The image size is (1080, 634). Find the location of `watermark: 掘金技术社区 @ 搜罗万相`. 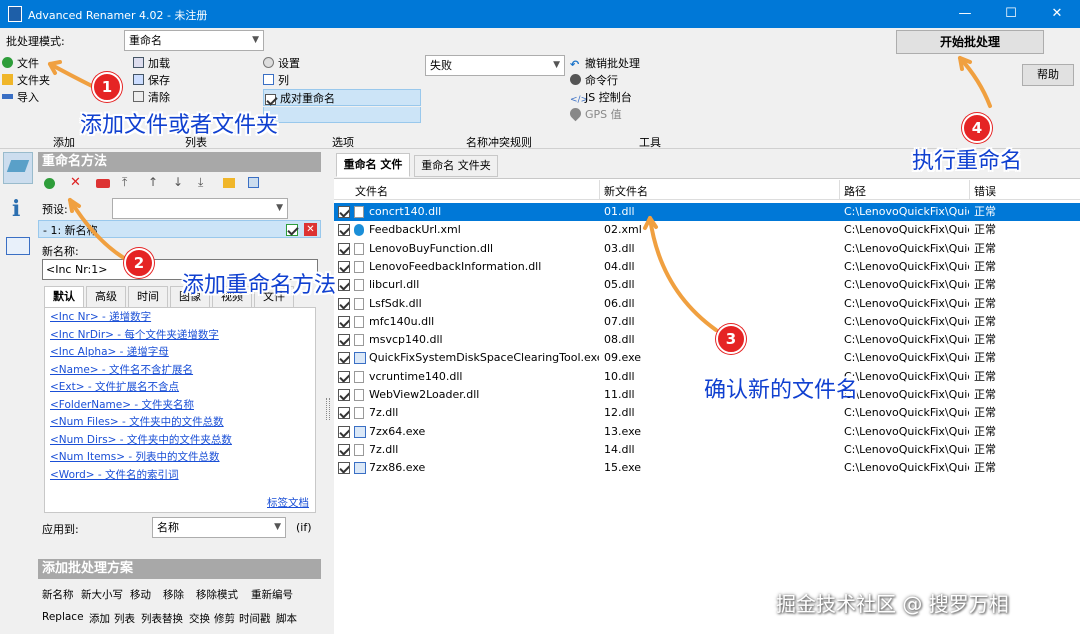

watermark: 掘金技术社区 @ 搜罗万相 is located at coordinates (892, 604).